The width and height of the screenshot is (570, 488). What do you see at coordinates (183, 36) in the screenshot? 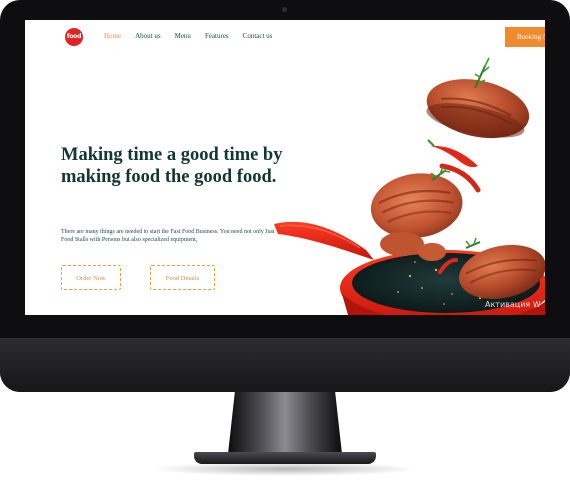
I see `nav-item-menu: Menu` at bounding box center [183, 36].